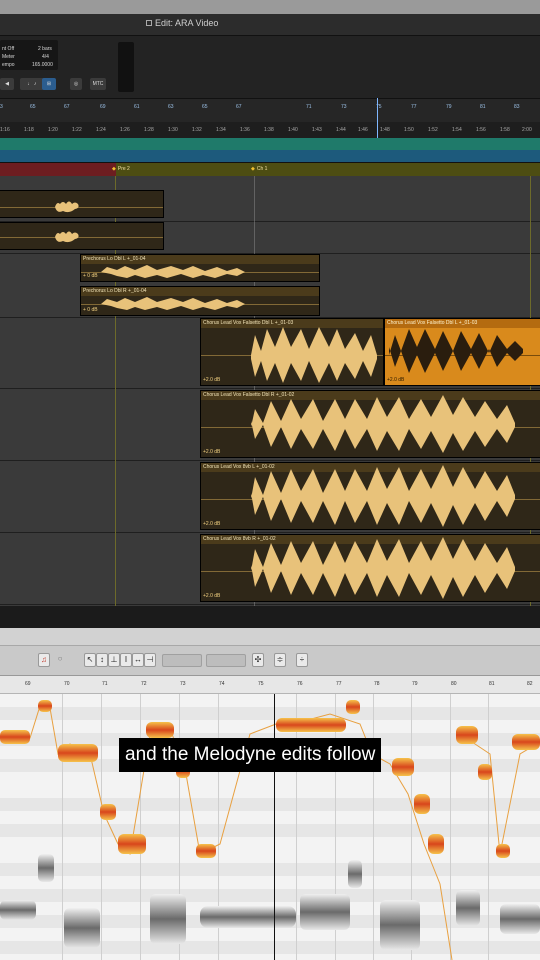 This screenshot has width=540, height=960. I want to click on window-title: Edit: ARA Video, so click(182, 23).